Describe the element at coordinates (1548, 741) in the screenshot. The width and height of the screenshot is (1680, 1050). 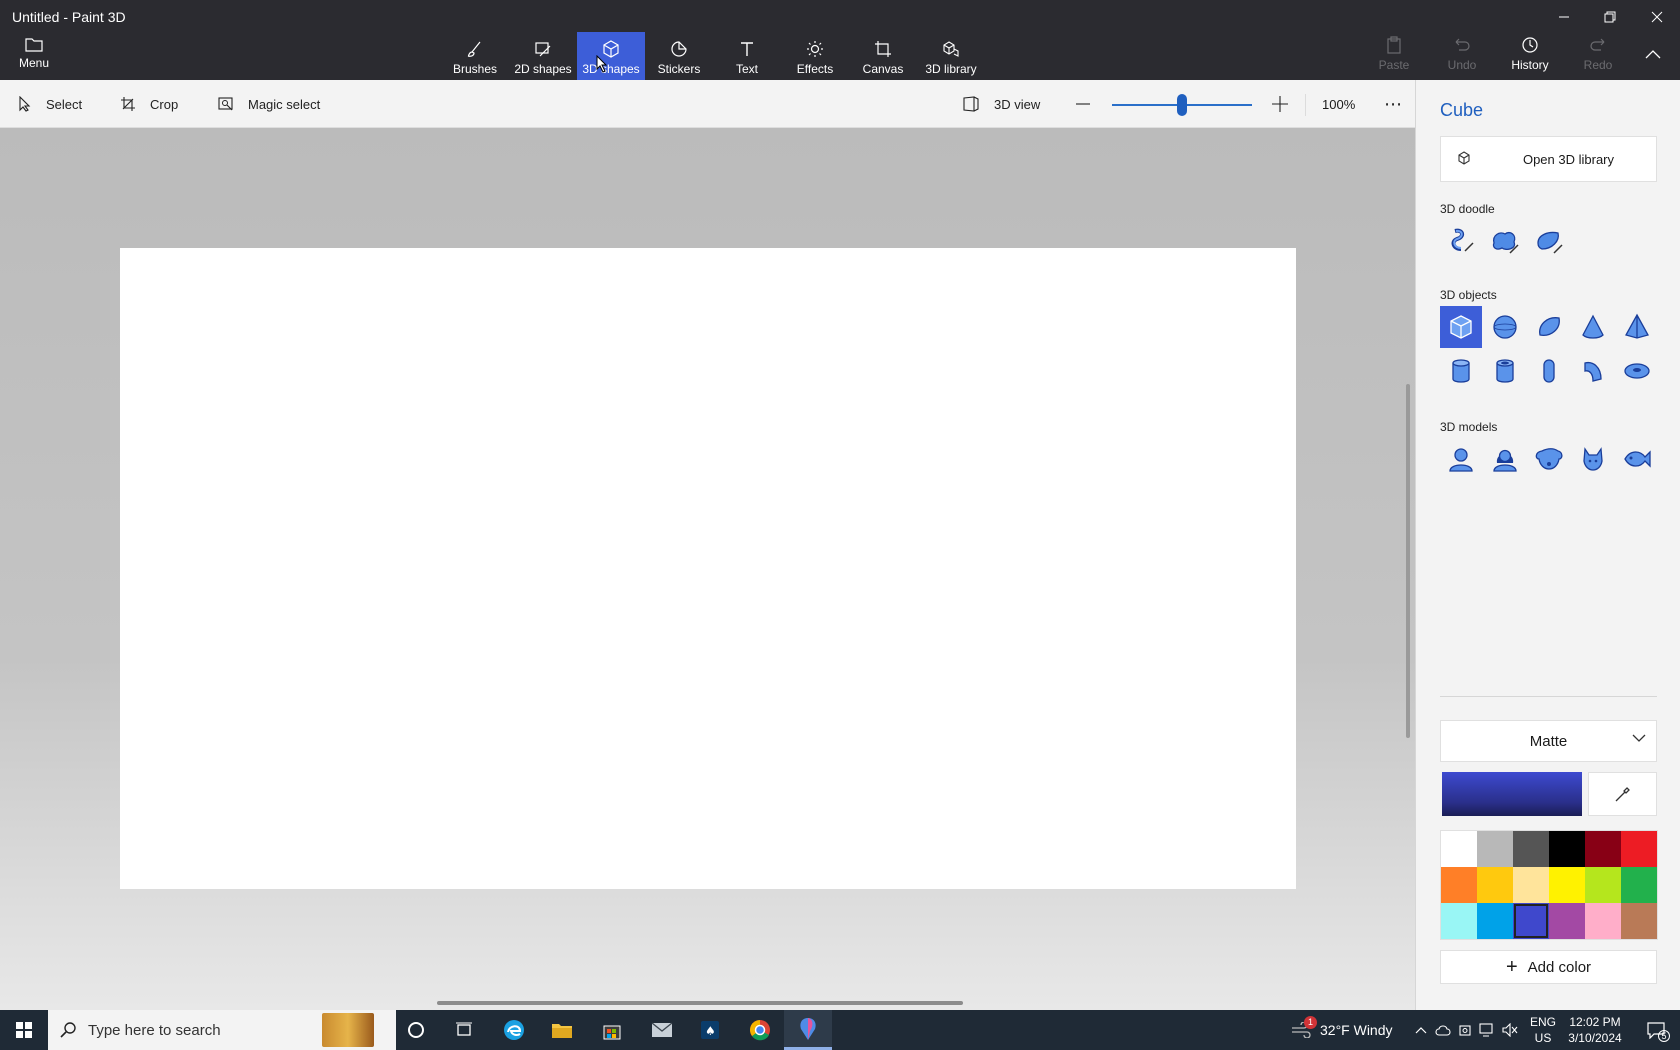
I see `material-dropdown: Matte` at that location.